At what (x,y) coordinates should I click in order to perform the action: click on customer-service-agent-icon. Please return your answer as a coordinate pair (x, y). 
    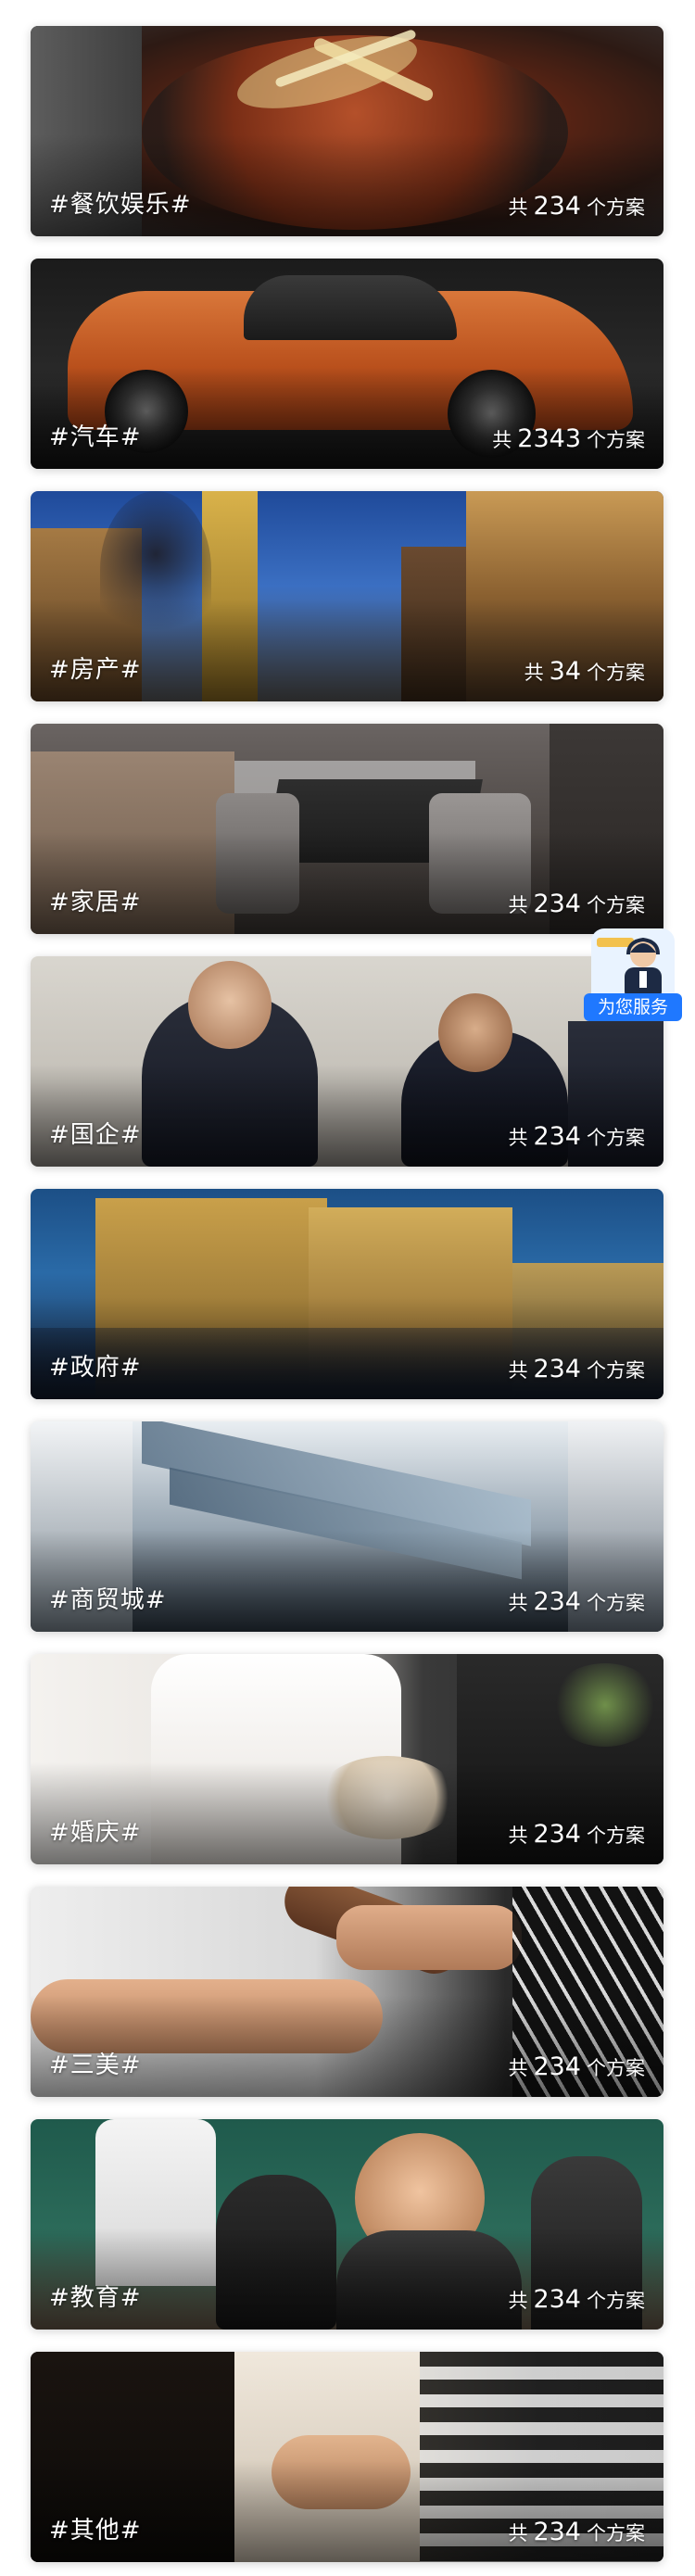
    Looking at the image, I should click on (633, 964).